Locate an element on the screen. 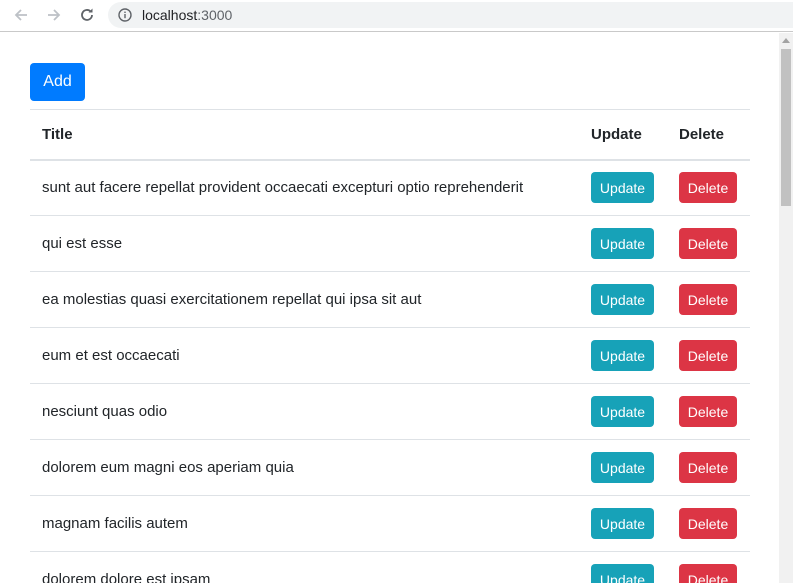 The width and height of the screenshot is (793, 583). arrow-left-icon is located at coordinates (20, 15).